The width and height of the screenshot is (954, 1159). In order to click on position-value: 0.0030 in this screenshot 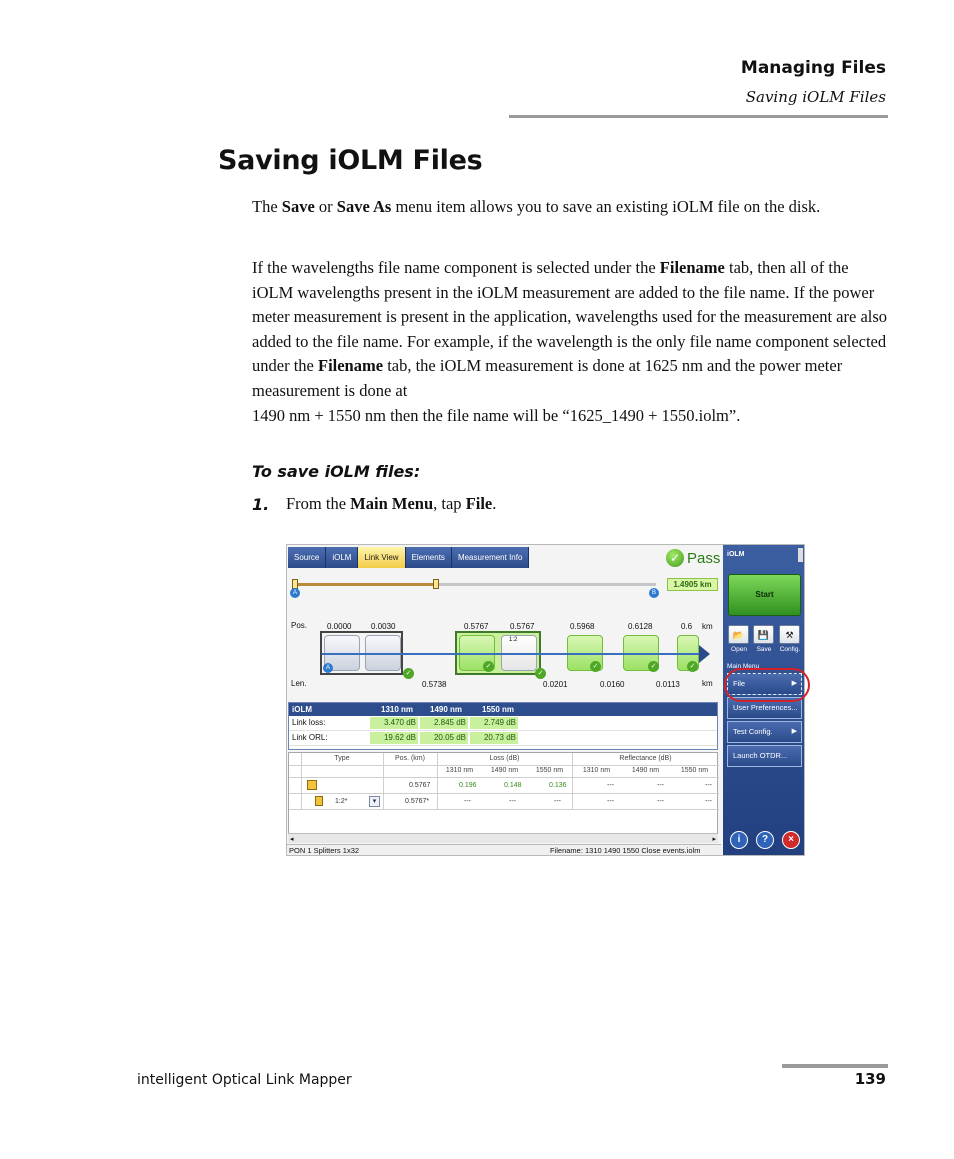, I will do `click(383, 626)`.